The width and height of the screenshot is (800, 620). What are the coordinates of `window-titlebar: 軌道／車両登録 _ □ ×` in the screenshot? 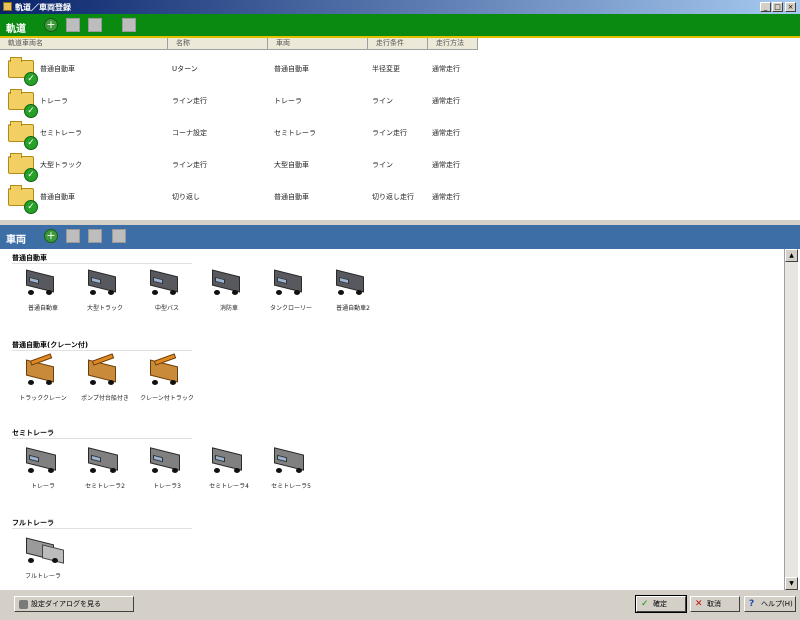 It's located at (400, 7).